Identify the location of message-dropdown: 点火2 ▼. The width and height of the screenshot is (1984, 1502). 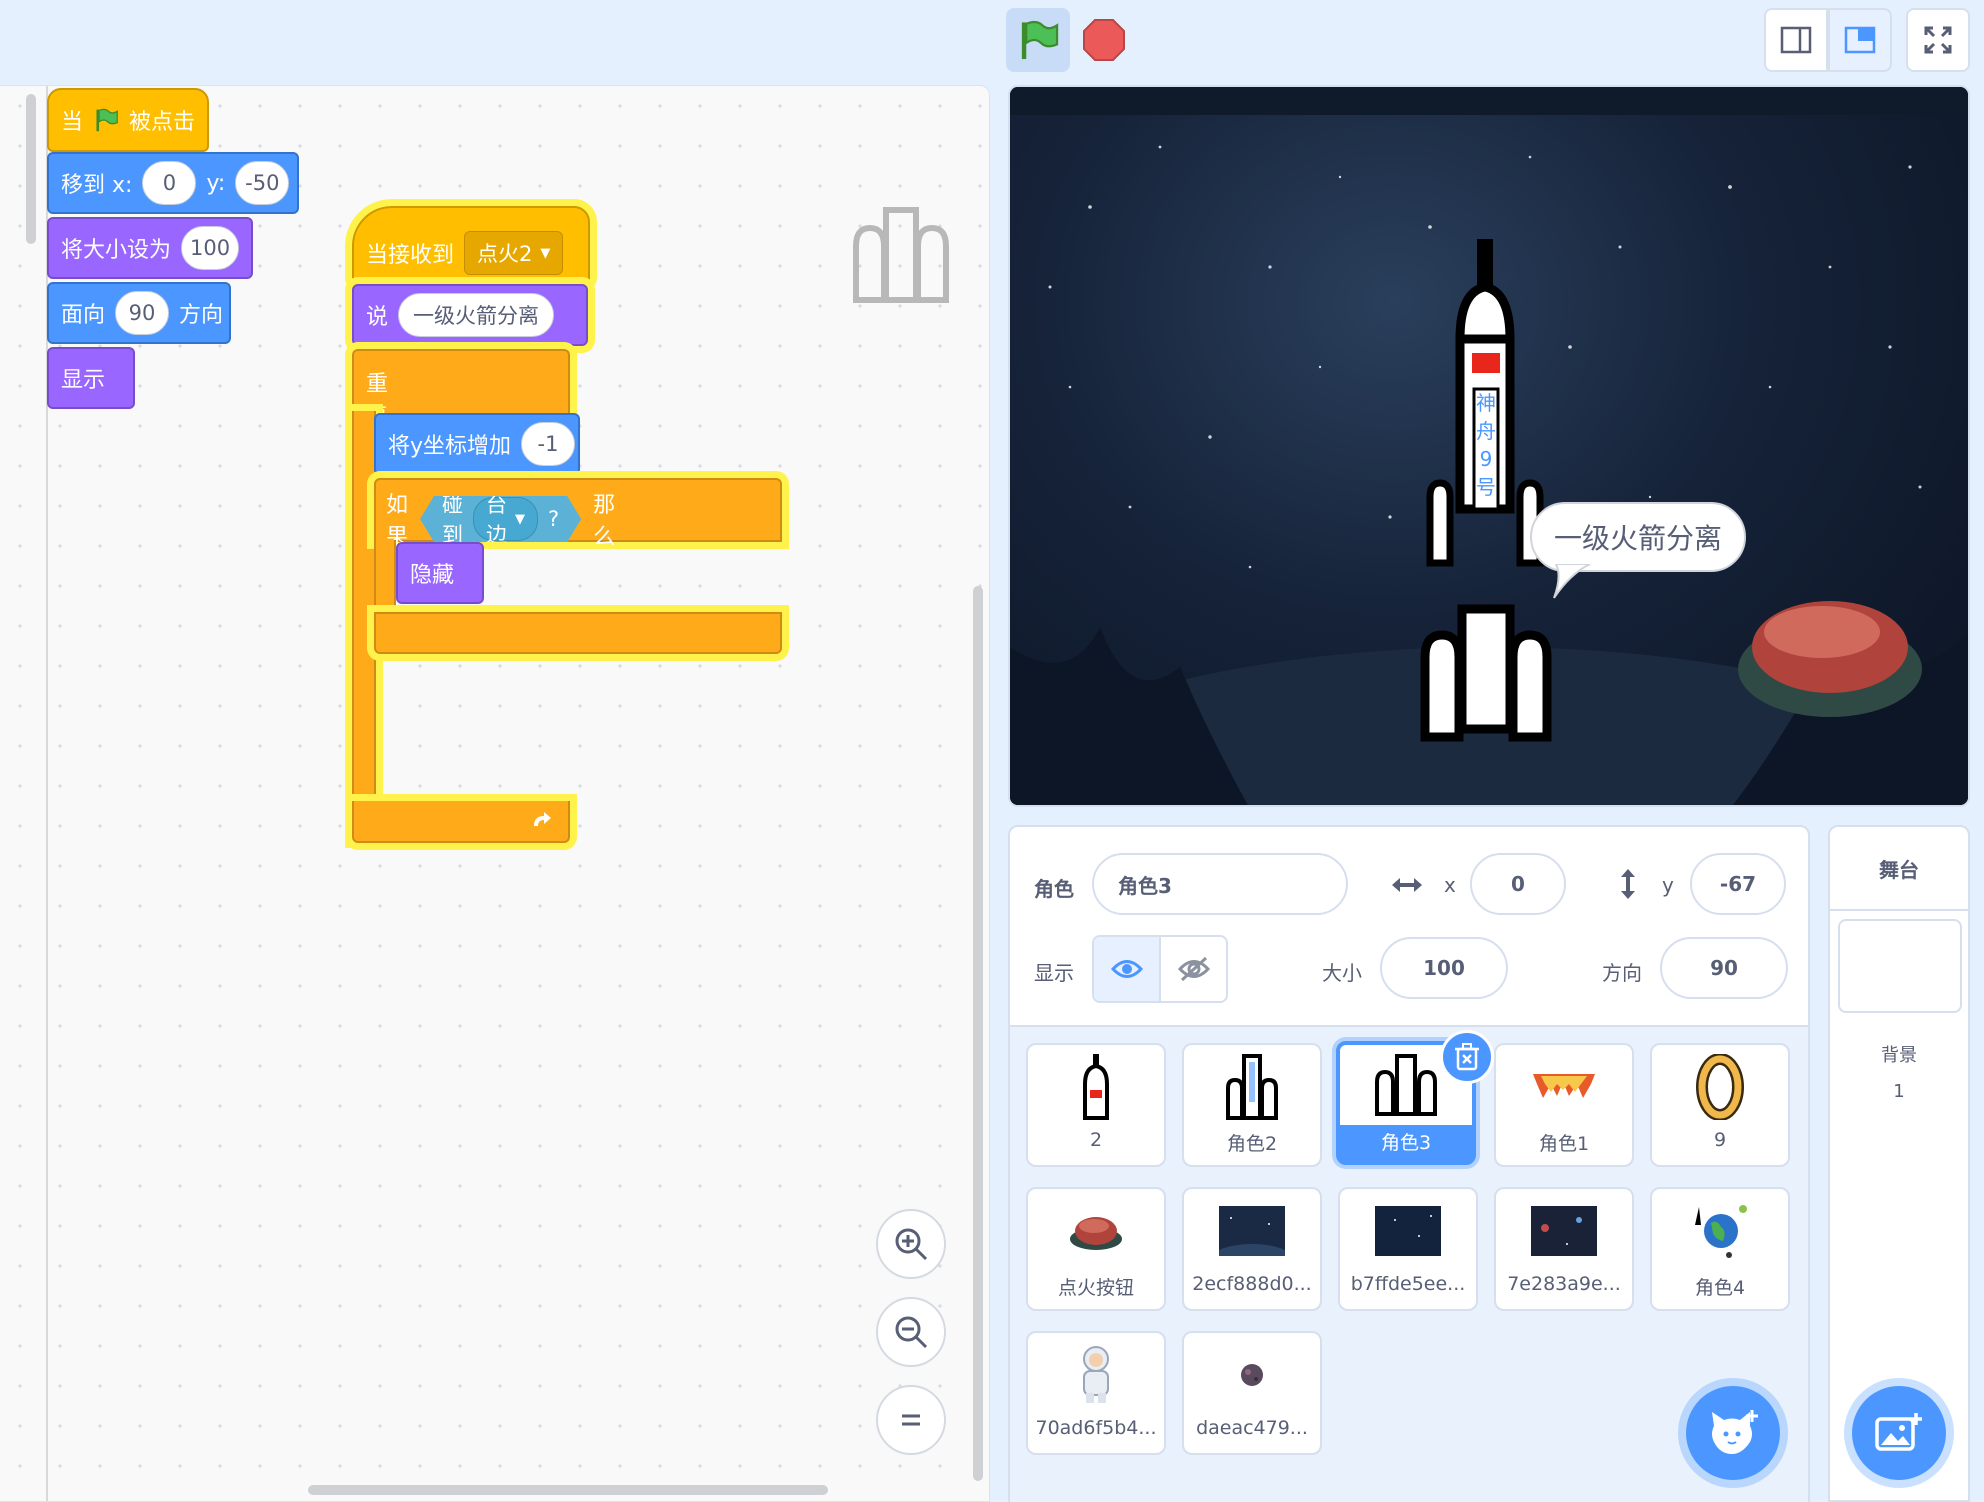
(514, 253).